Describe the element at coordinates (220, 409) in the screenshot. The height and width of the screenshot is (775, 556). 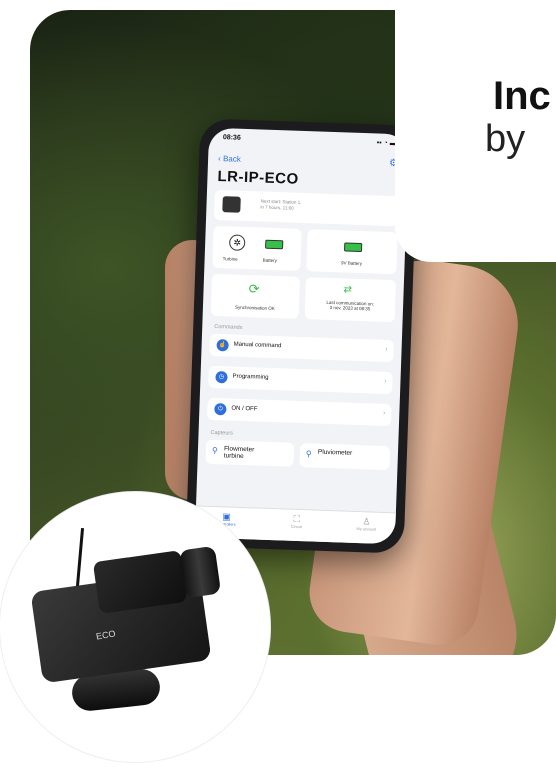
I see `power-icon: ⏻` at that location.